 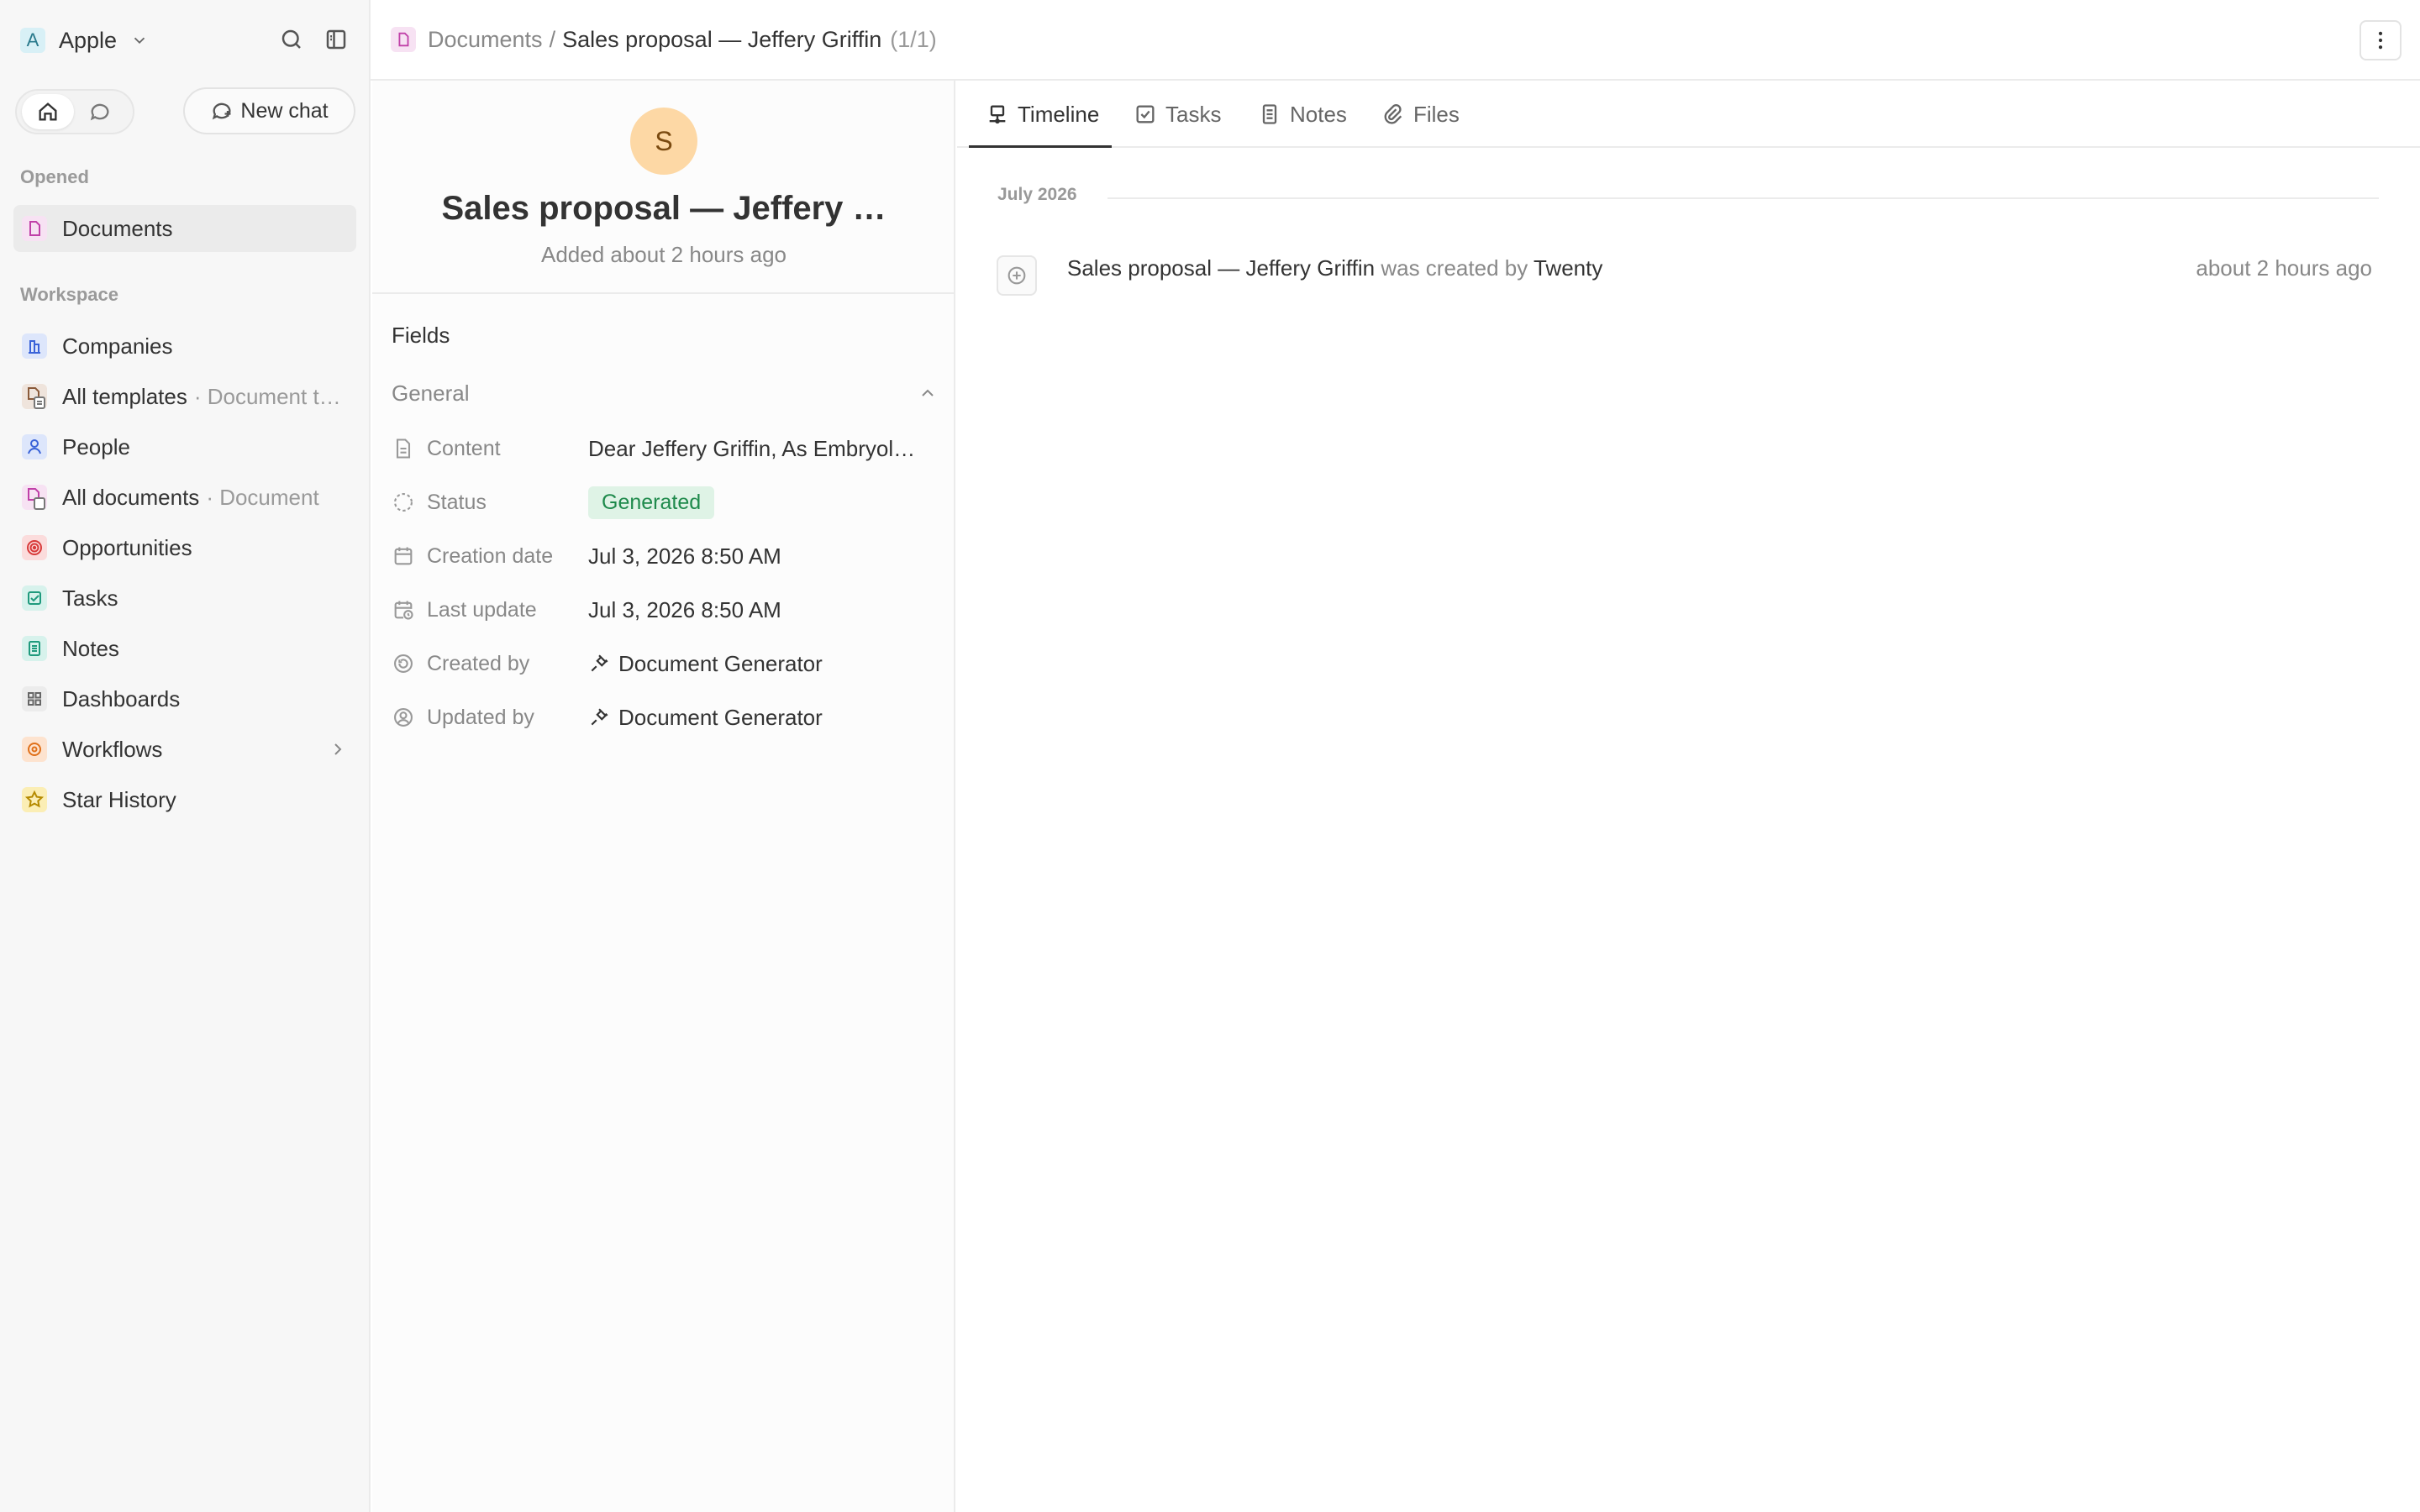 I want to click on home-mode-button, so click(x=48, y=111).